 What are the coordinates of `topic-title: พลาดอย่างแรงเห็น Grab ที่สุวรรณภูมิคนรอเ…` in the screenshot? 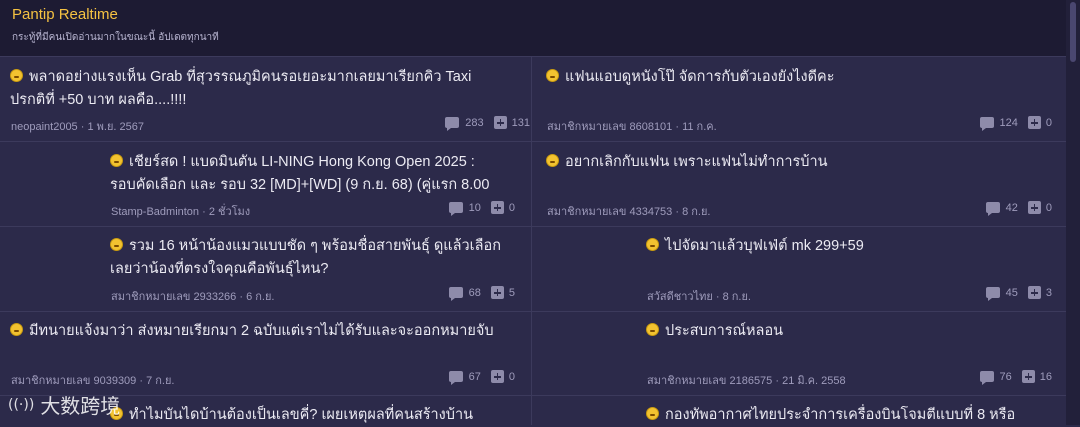 It's located at (250, 77).